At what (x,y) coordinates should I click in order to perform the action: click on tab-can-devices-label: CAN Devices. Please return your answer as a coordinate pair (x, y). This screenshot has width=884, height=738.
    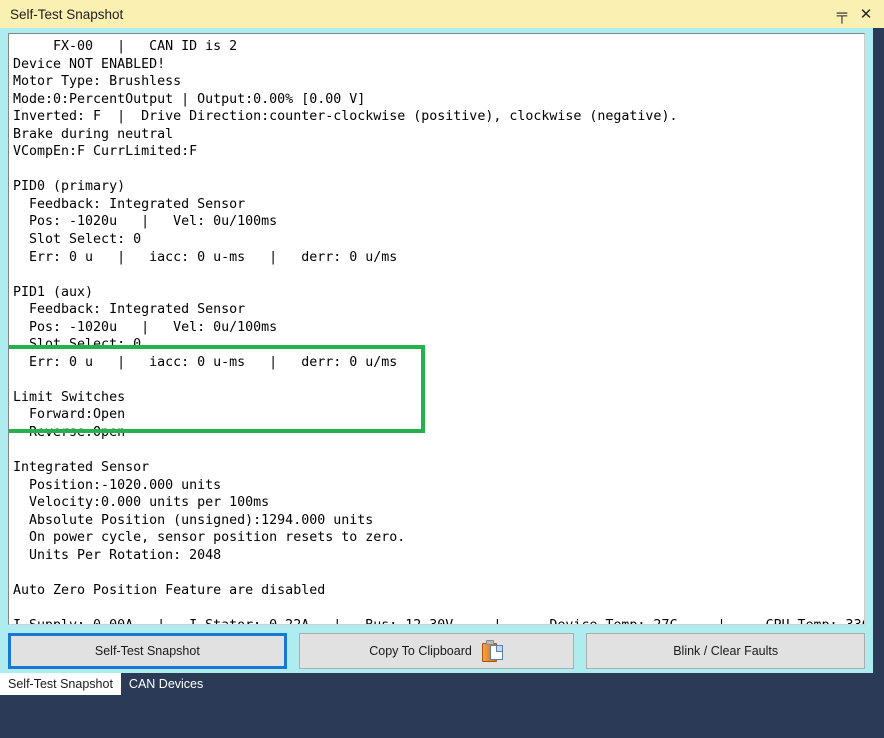
    Looking at the image, I should click on (166, 684).